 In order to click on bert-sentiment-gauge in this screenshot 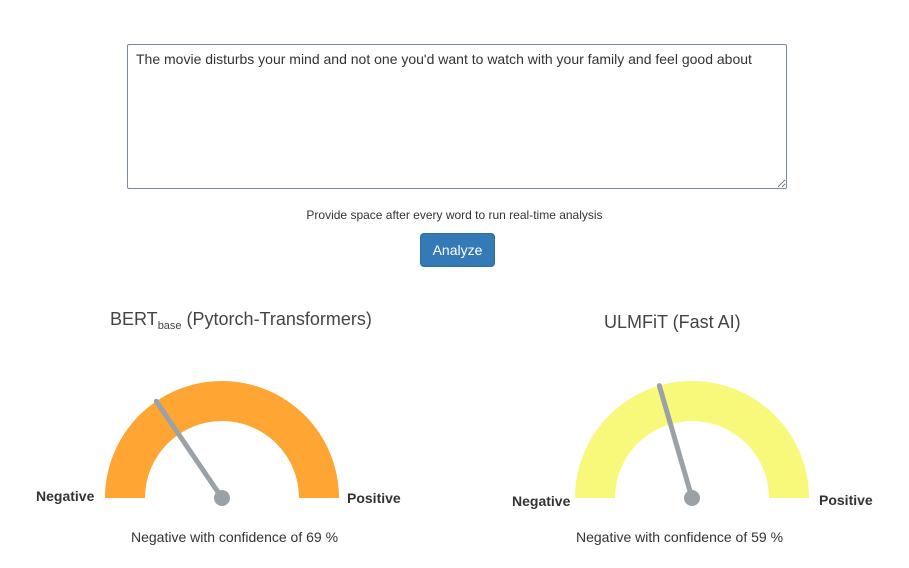, I will do `click(222, 443)`.